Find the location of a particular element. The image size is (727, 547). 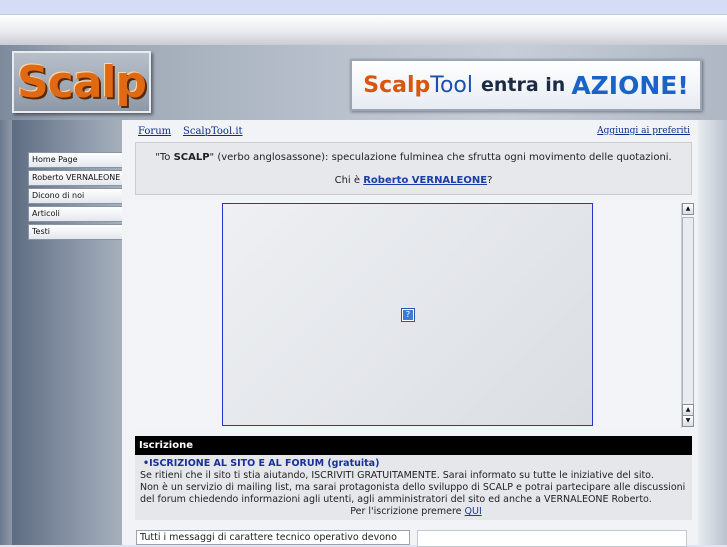

who-prefix: Chi è is located at coordinates (347, 180).